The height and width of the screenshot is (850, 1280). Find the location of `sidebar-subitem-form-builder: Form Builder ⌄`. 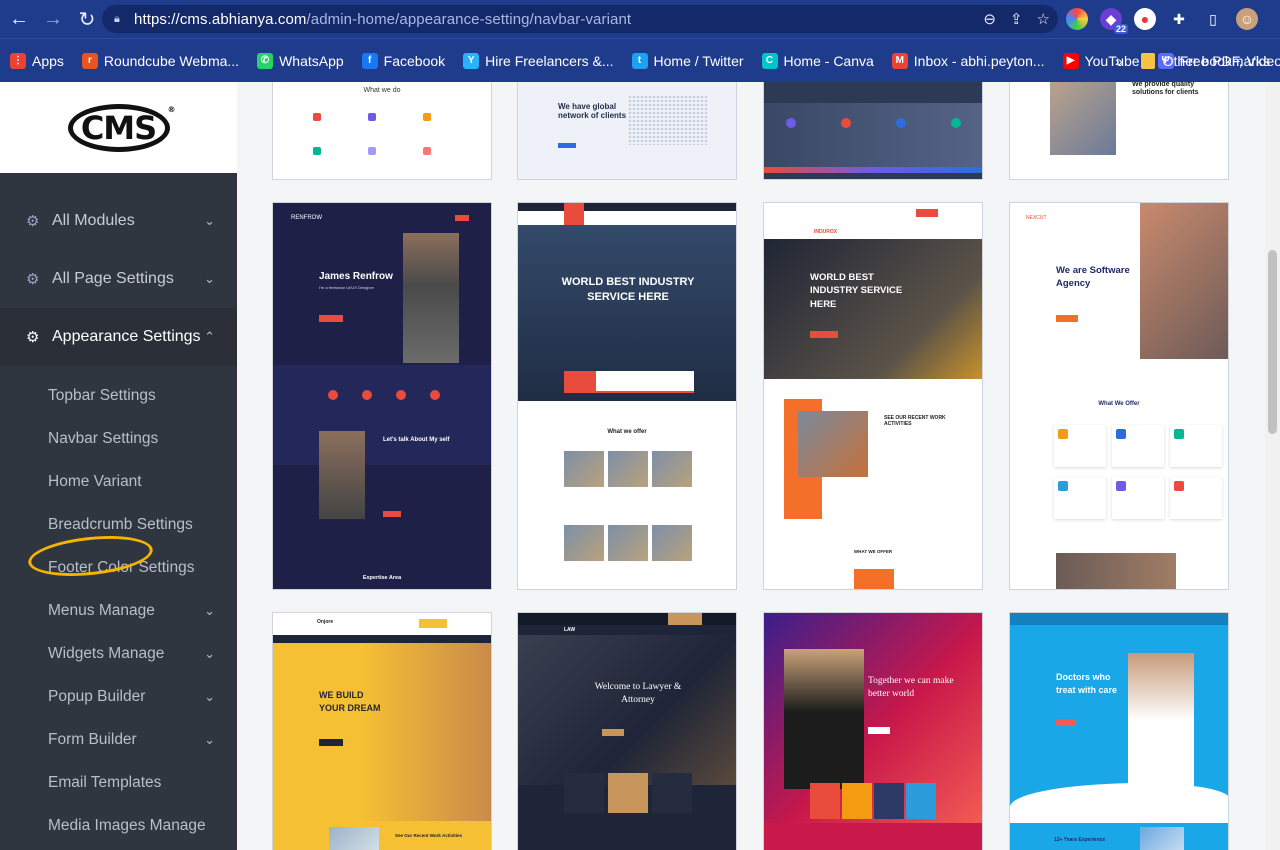

sidebar-subitem-form-builder: Form Builder ⌄ is located at coordinates (118, 739).